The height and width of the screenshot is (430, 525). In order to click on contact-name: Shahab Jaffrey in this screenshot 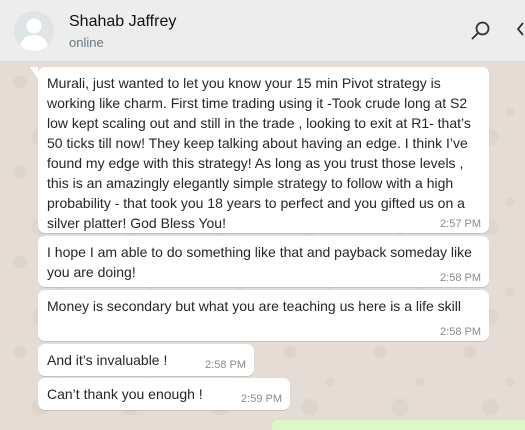, I will do `click(122, 22)`.